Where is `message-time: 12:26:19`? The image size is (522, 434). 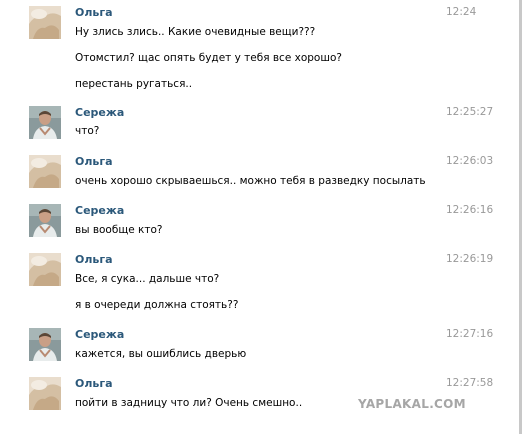 message-time: 12:26:19 is located at coordinates (470, 259).